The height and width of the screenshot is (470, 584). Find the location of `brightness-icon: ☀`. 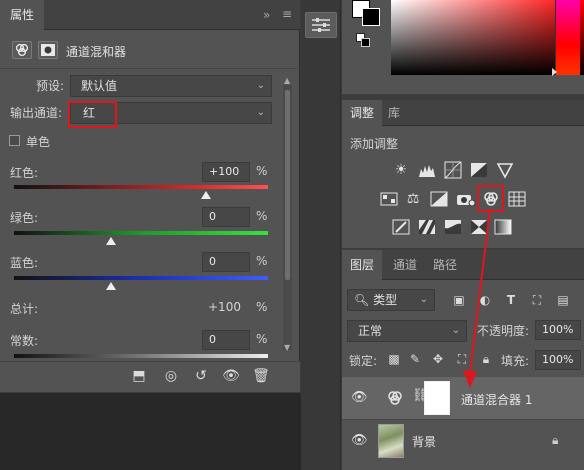

brightness-icon: ☀ is located at coordinates (401, 170).